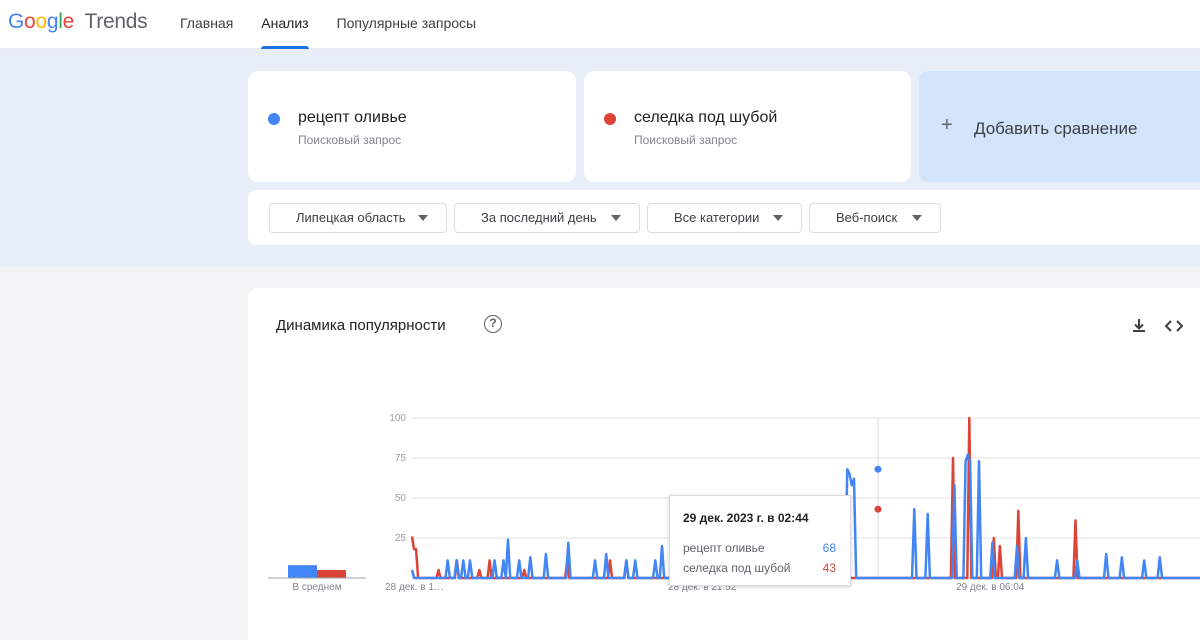 The image size is (1200, 640). Describe the element at coordinates (407, 24) in the screenshot. I see `nav-trending: Популярные запросы` at that location.